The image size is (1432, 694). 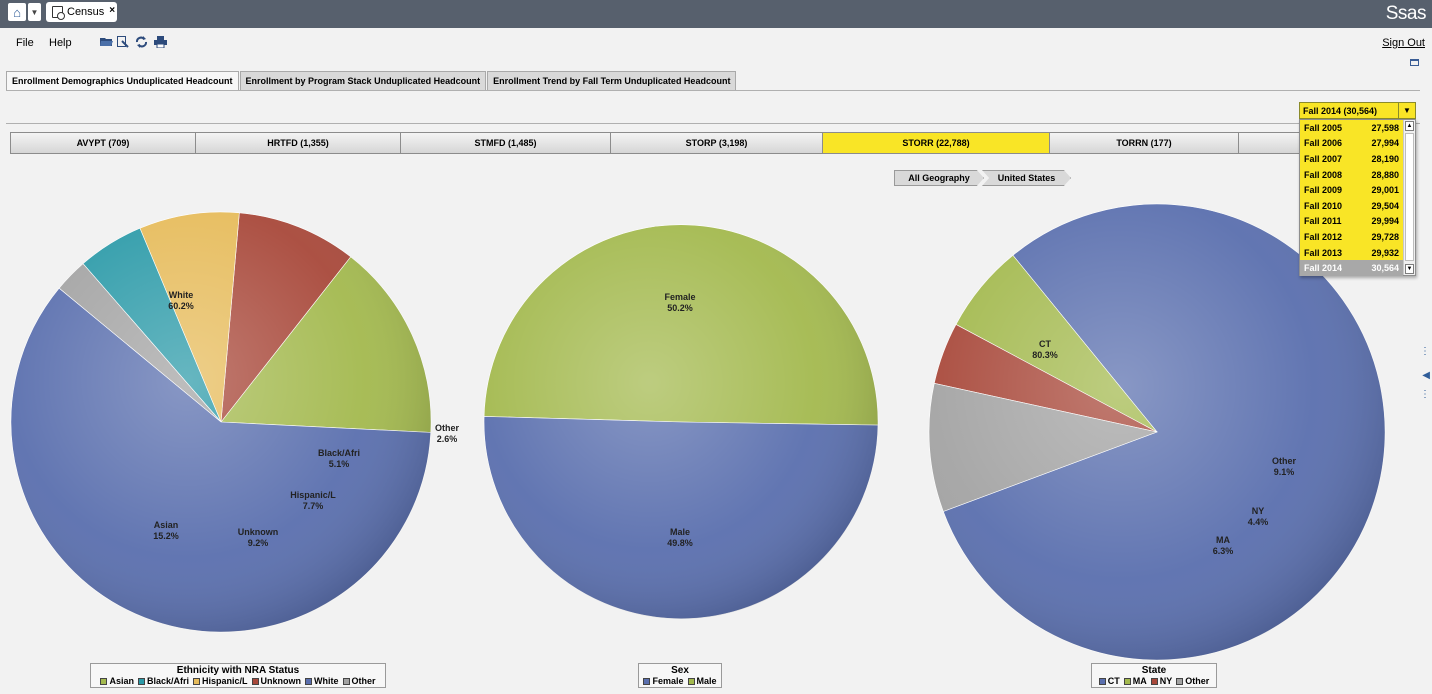 What do you see at coordinates (1351, 128) in the screenshot?
I see `term-option: Fall 2005 27,598` at bounding box center [1351, 128].